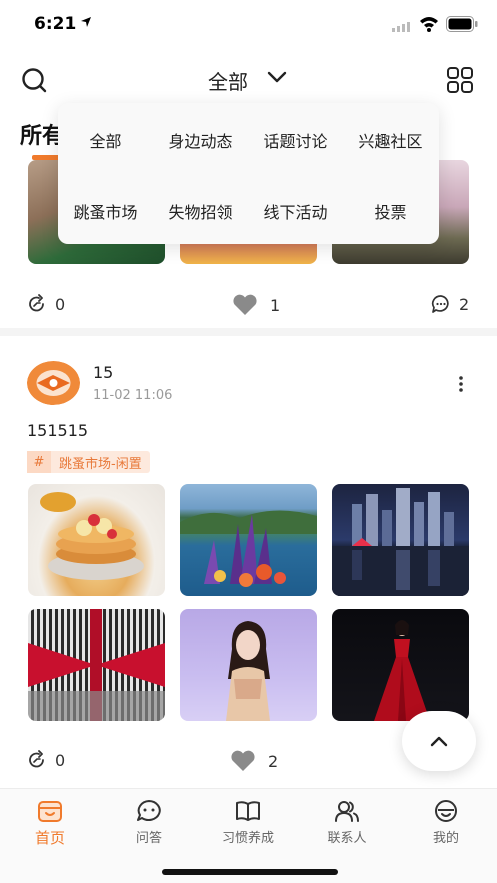 This screenshot has width=497, height=883. I want to click on like-count: 1, so click(275, 305).